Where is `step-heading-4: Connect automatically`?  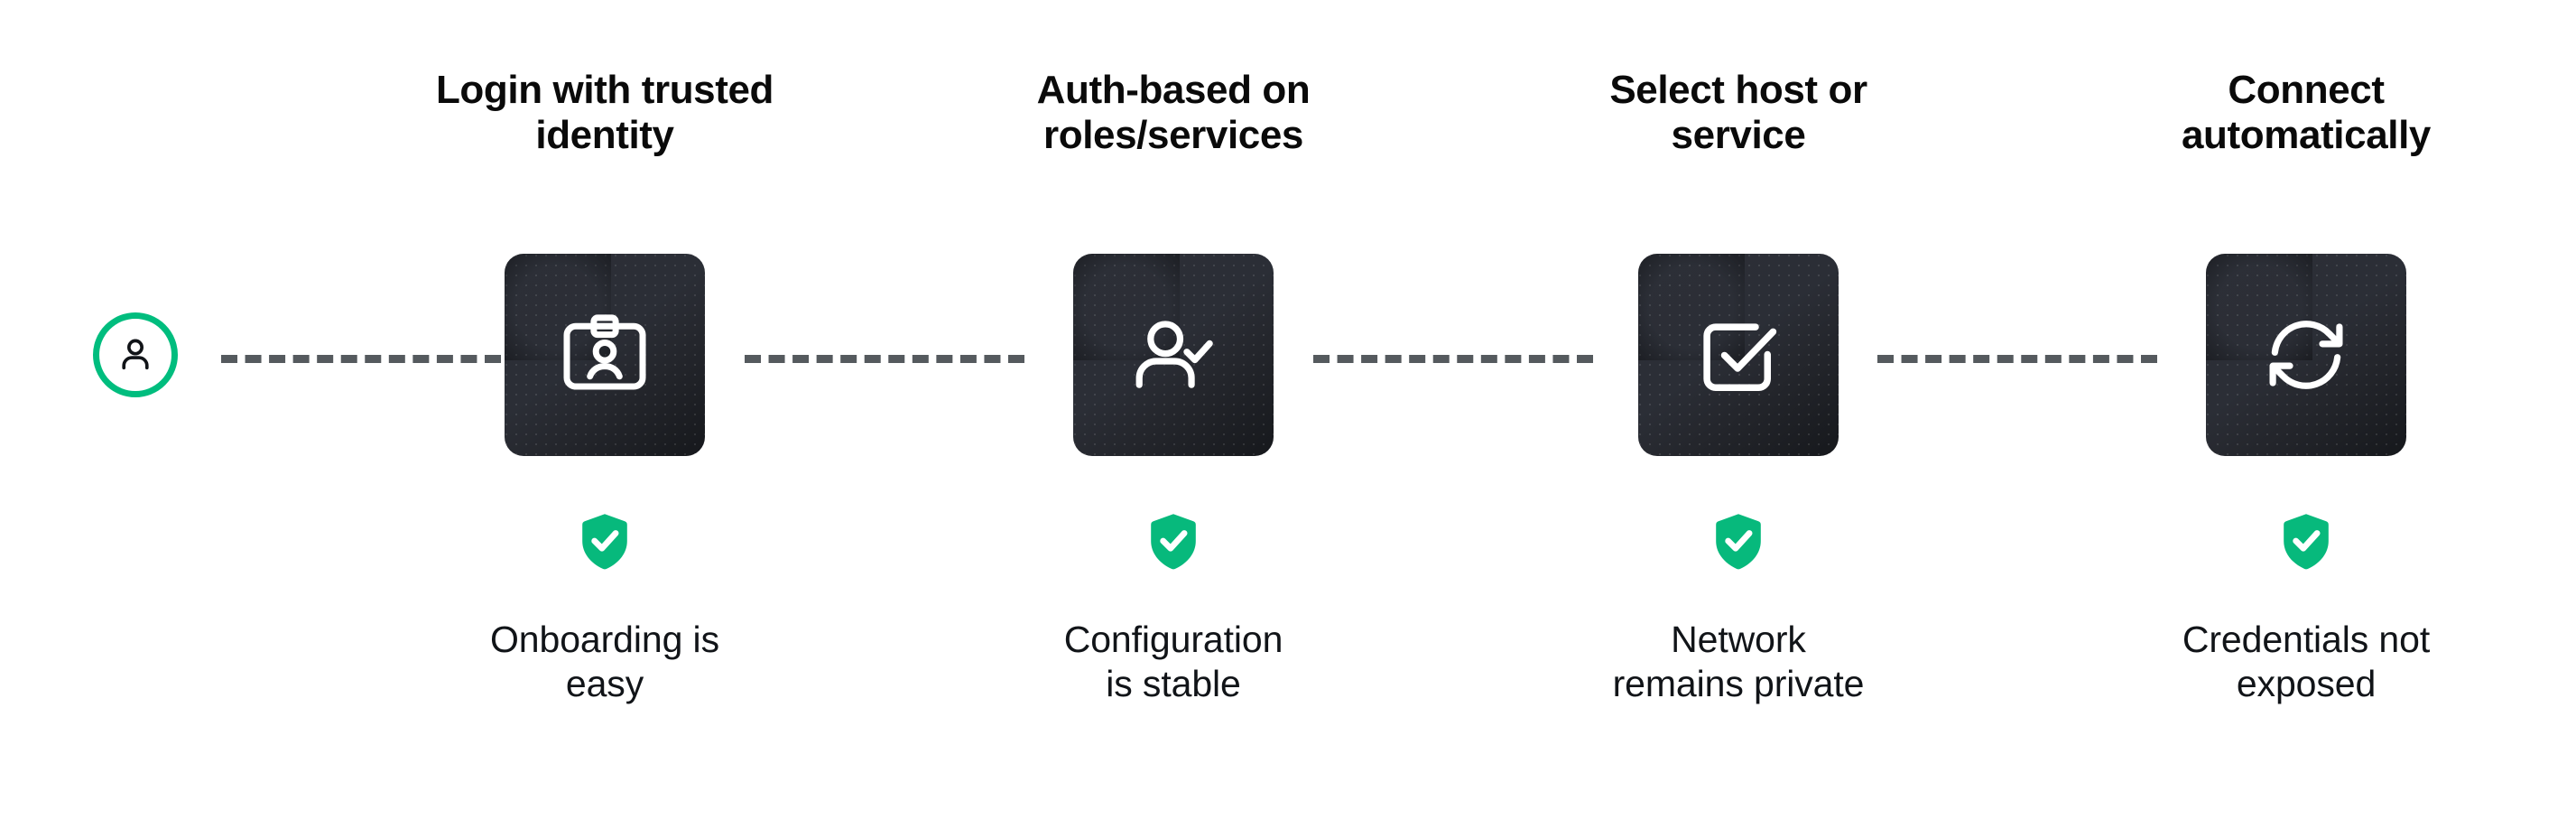
step-heading-4: Connect automatically is located at coordinates (2306, 112).